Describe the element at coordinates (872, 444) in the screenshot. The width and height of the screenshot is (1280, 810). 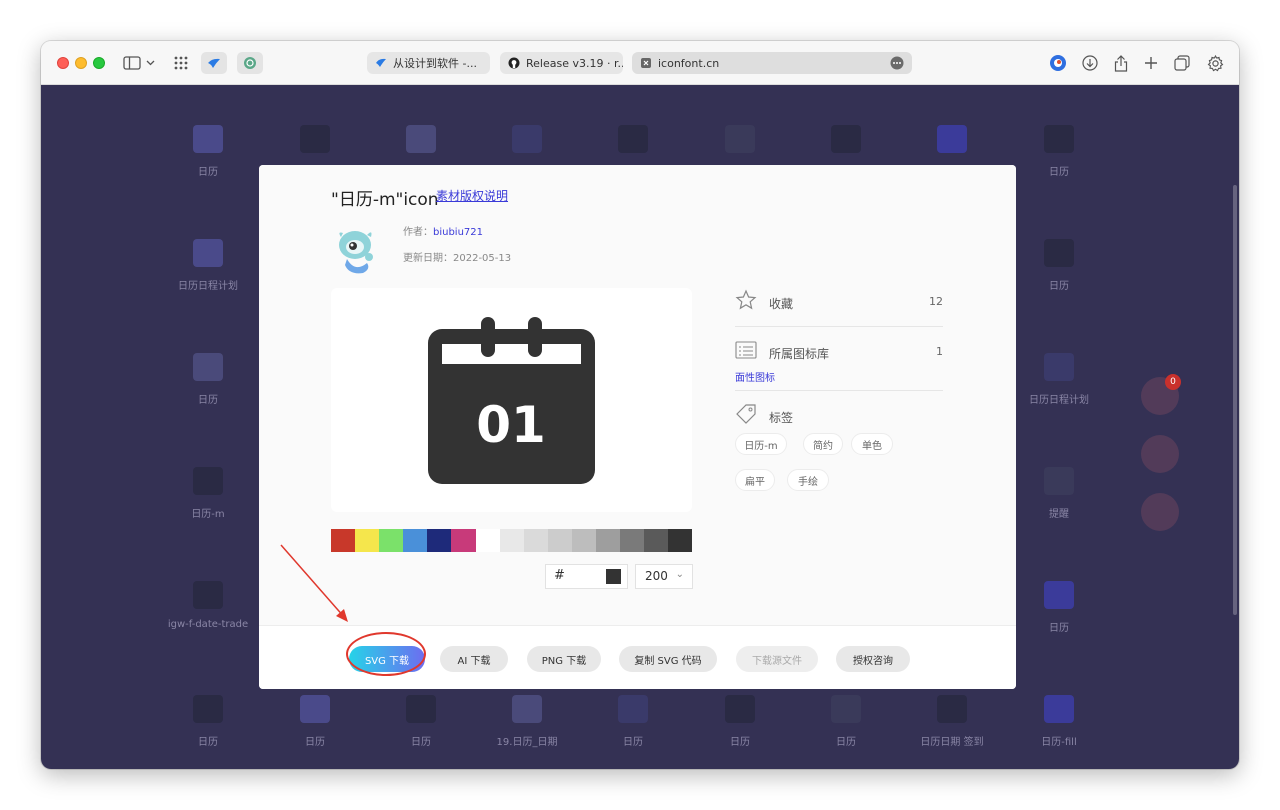
I see `tag-item: 单色` at that location.